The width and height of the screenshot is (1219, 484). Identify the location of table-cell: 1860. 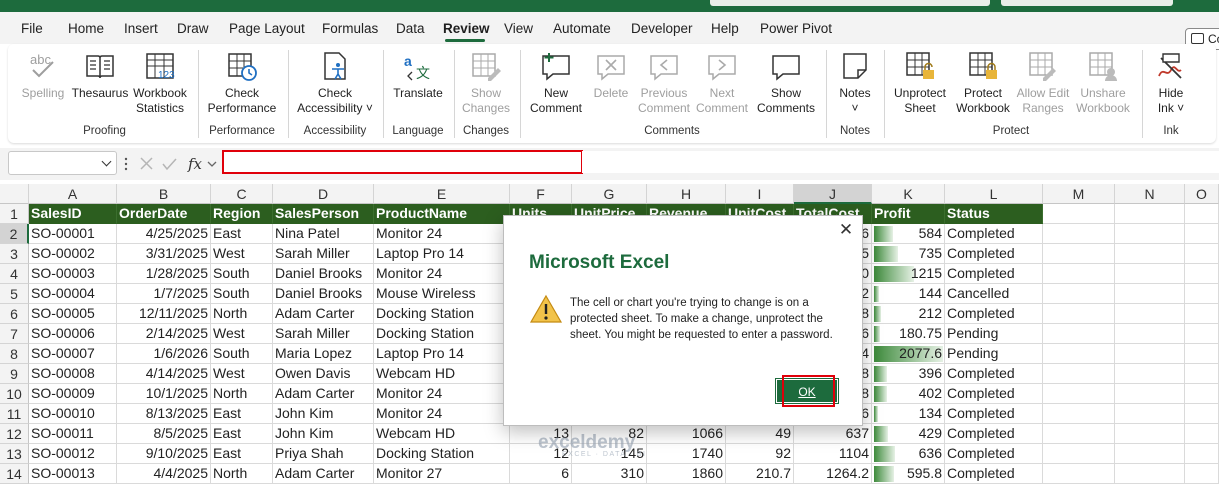
(686, 474).